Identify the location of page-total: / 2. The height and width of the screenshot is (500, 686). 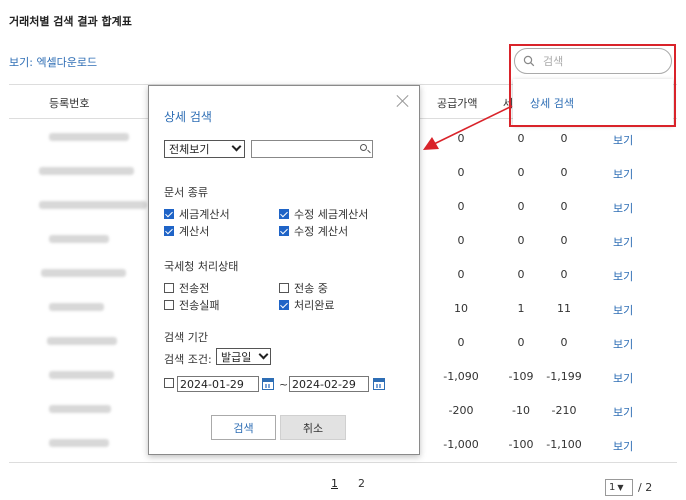
(645, 487).